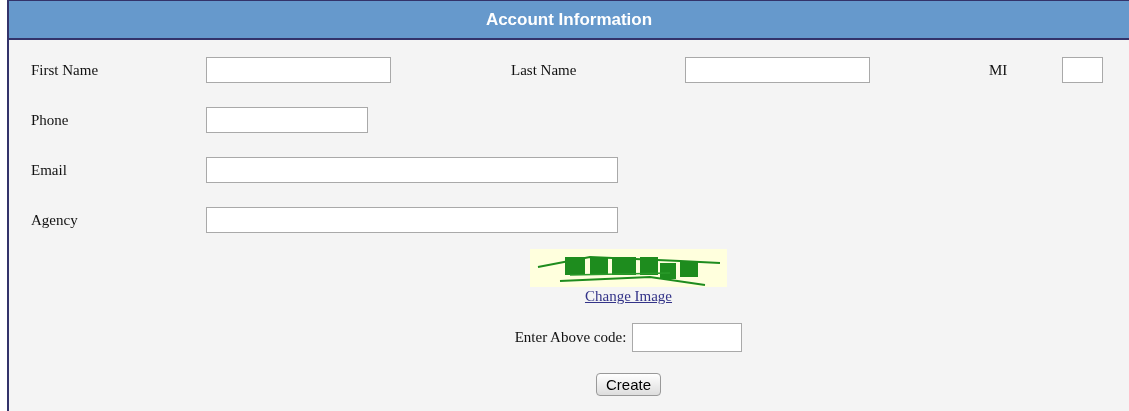 The height and width of the screenshot is (411, 1129). What do you see at coordinates (999, 70) in the screenshot?
I see `field-label: MI` at bounding box center [999, 70].